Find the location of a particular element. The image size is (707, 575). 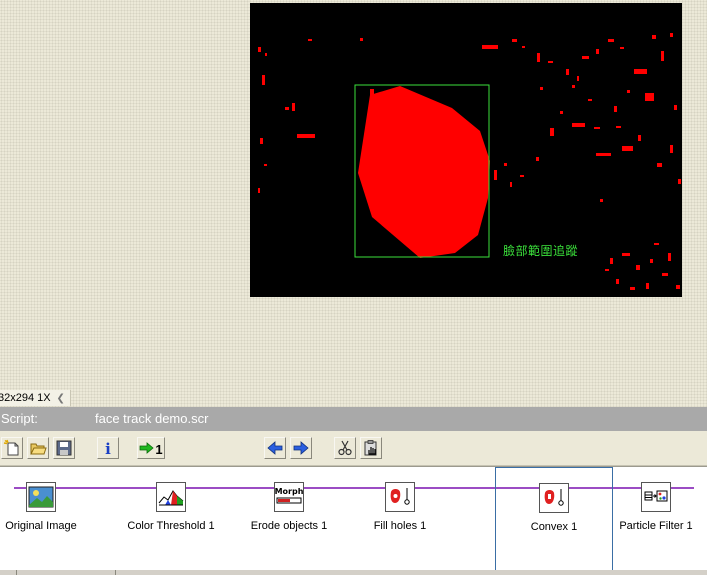

floppy-disk-icon is located at coordinates (64, 448).